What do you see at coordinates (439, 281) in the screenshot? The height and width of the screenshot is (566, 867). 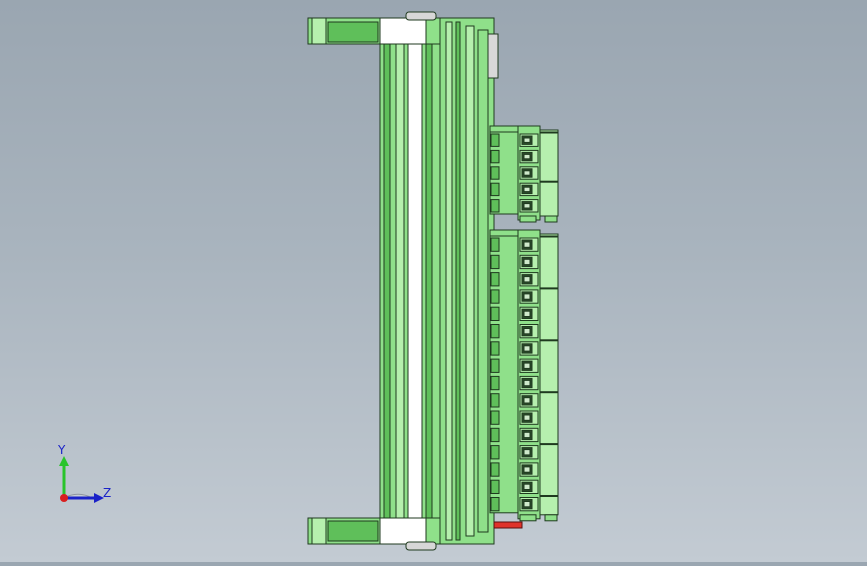 I see `module-housing` at bounding box center [439, 281].